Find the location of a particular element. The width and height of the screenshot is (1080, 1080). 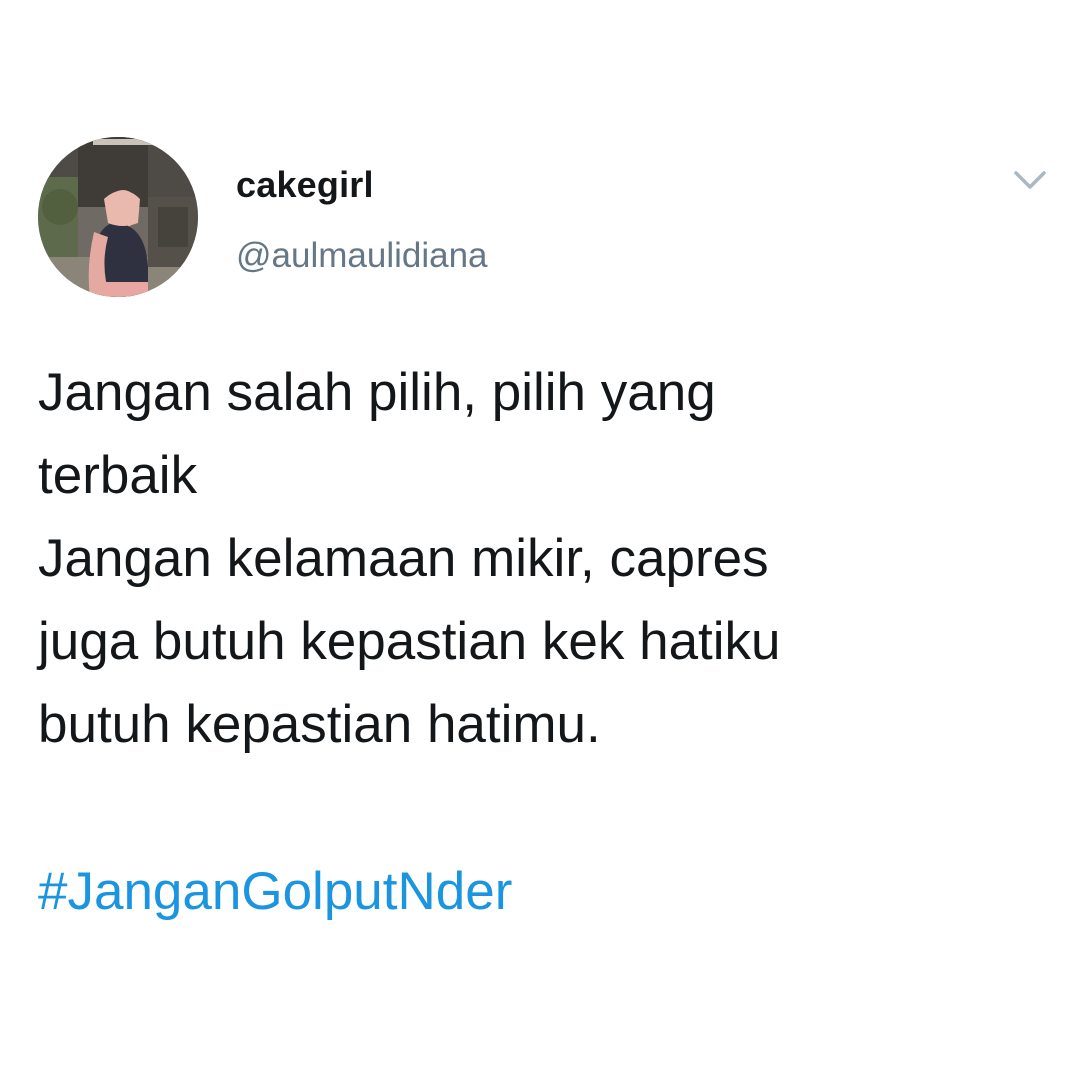

chevron-down-icon is located at coordinates (1030, 180).